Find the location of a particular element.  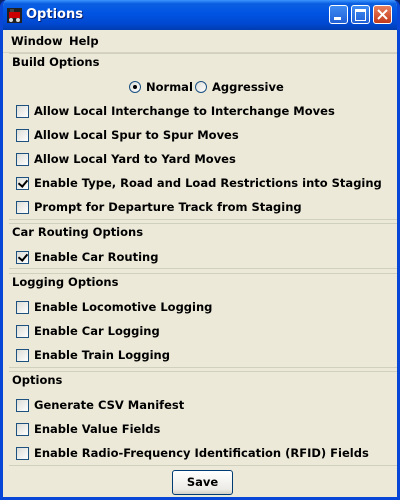

yard-moves-checkbox is located at coordinates (22, 159).